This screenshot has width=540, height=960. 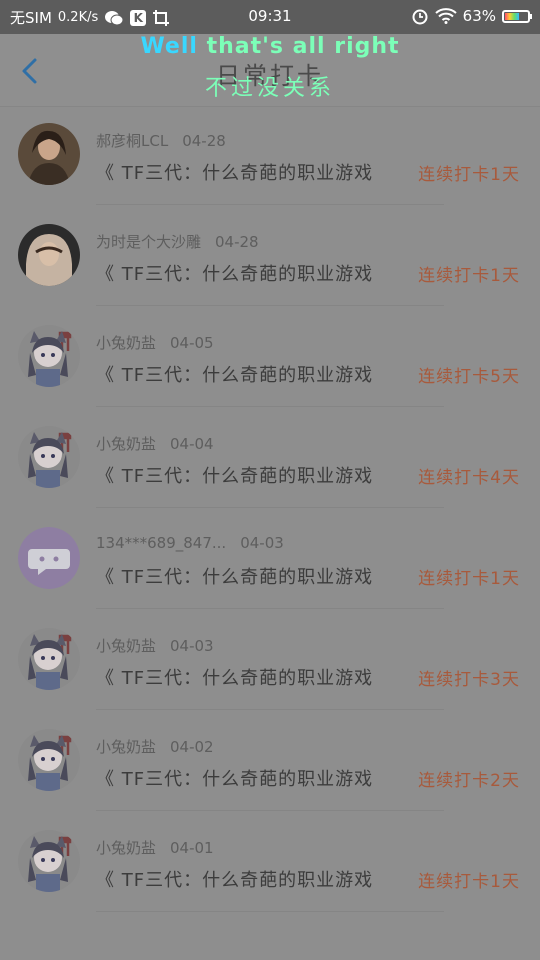 What do you see at coordinates (270, 154) in the screenshot?
I see `list-item: 郝彦桐LCL 04-28 《 TF三代：什么奇葩的职业游戏 连续打卡1天` at bounding box center [270, 154].